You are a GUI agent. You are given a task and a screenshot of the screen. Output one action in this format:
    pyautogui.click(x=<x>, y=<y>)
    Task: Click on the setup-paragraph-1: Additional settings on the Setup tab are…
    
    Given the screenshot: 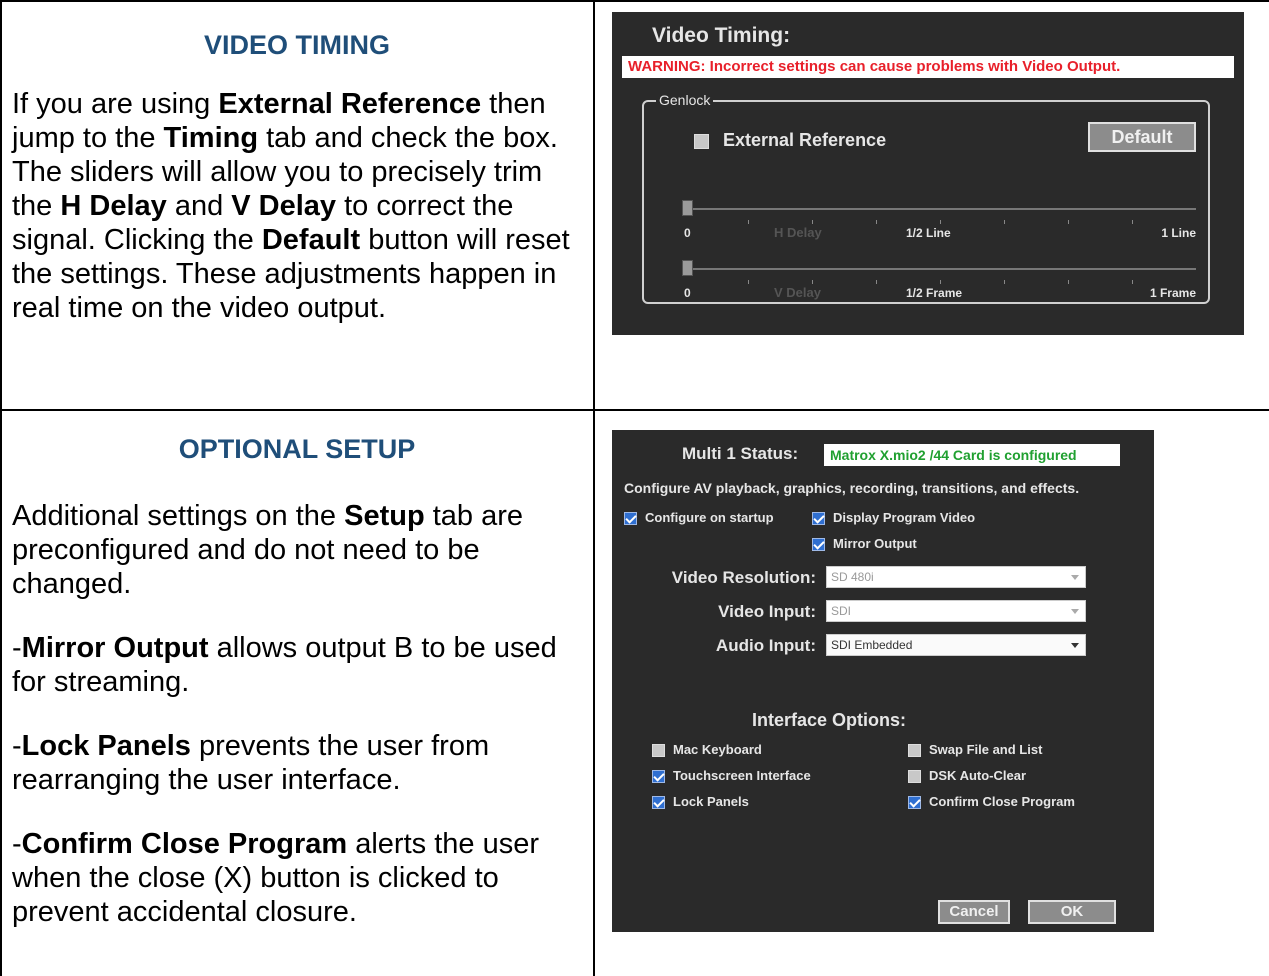 What is the action you would take?
    pyautogui.click(x=268, y=550)
    